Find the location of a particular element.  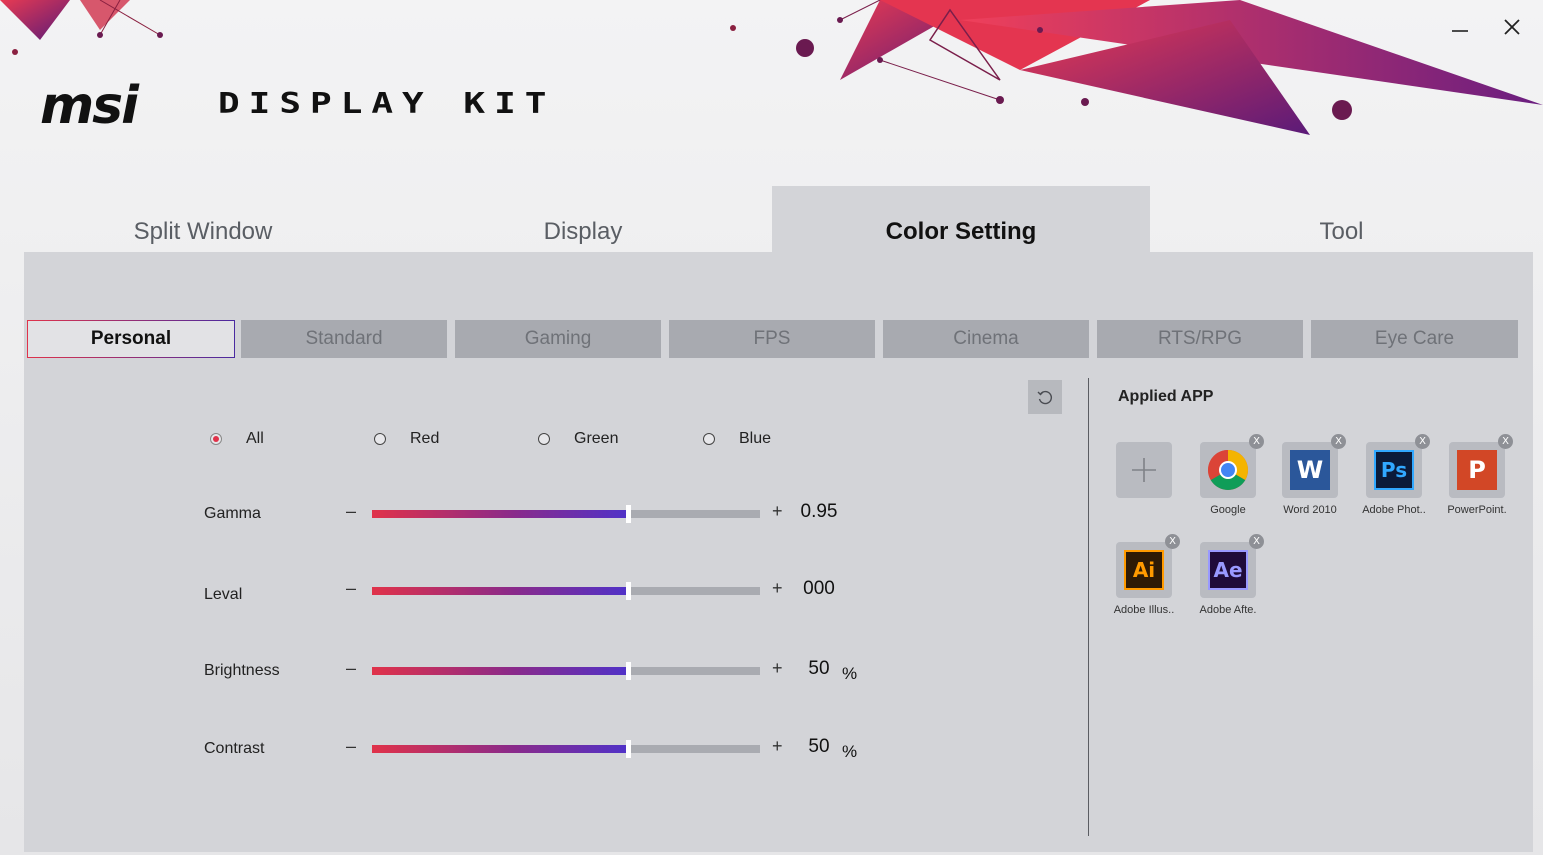

reset-button is located at coordinates (1045, 397).